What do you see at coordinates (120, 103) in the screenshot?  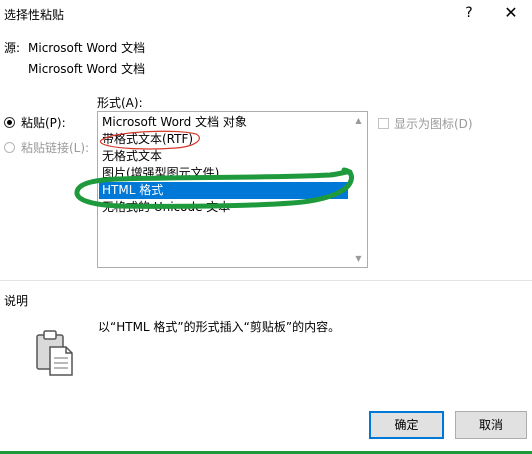 I see `format-label: 形式(A):` at bounding box center [120, 103].